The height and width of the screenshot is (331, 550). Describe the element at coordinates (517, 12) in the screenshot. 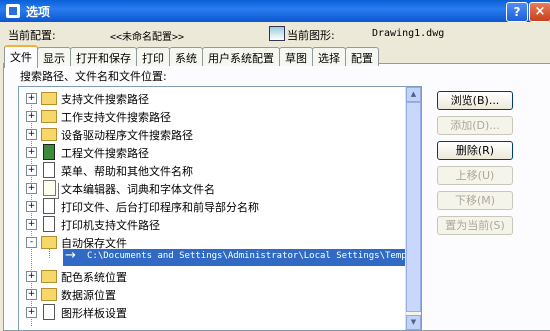

I see `help-button: ?` at that location.